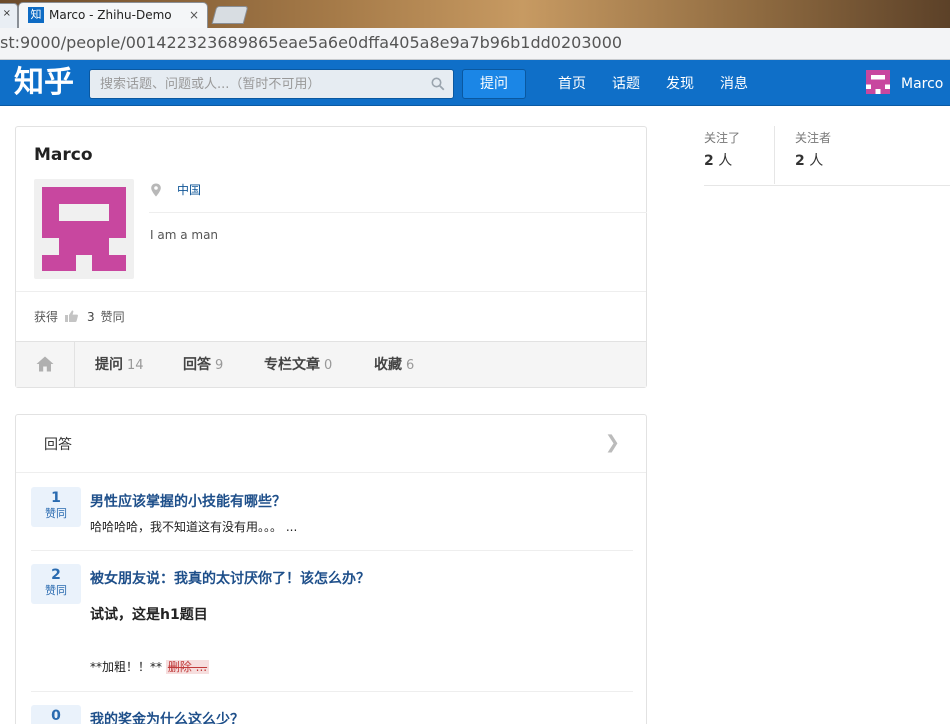  I want to click on vote-count: 0, so click(56, 716).